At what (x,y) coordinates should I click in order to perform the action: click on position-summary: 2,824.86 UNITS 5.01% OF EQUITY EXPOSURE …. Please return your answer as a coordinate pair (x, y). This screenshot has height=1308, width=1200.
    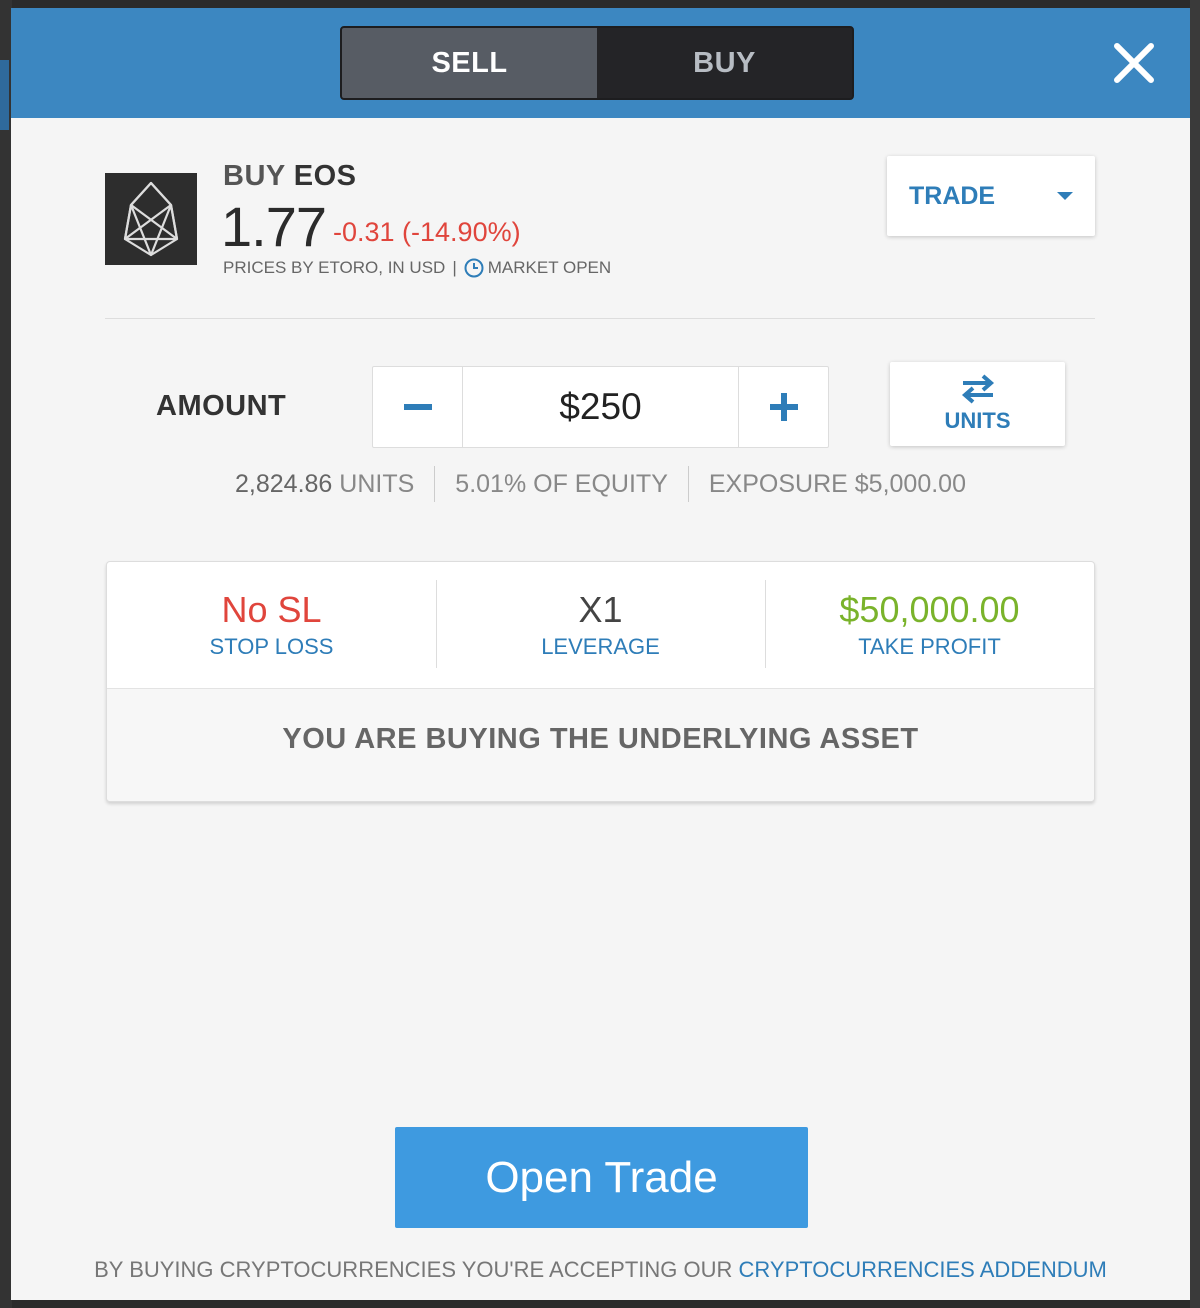
    Looking at the image, I should click on (600, 484).